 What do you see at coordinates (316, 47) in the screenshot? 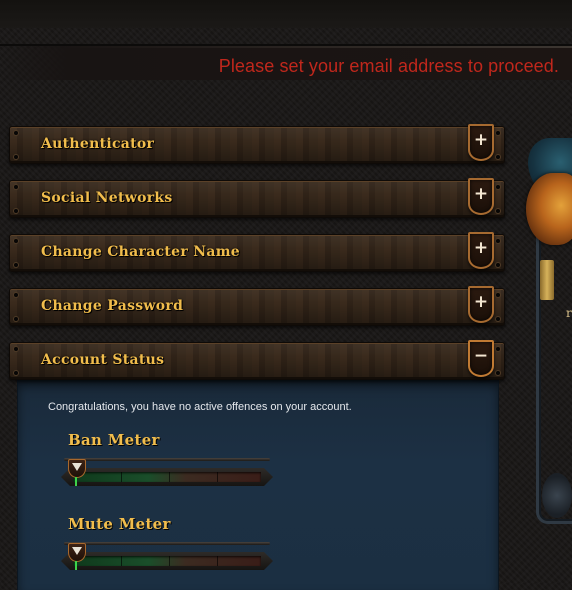
I see `notice-divider` at bounding box center [316, 47].